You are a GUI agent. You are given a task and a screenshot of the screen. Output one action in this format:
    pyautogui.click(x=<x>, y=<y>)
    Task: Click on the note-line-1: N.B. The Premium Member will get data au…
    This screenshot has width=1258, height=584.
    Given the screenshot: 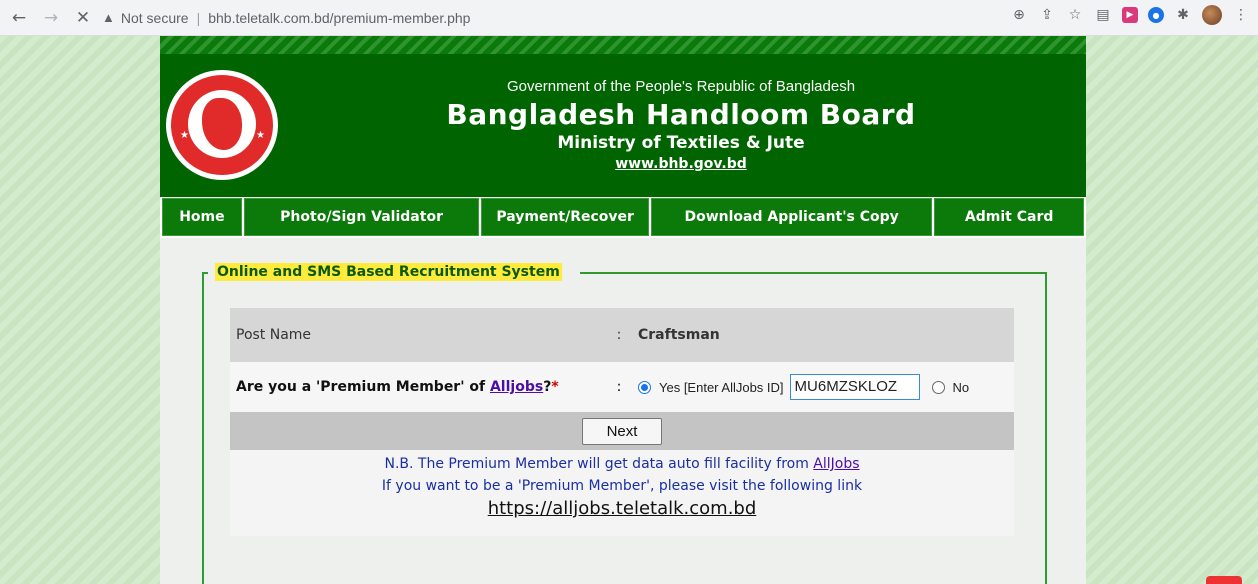 What is the action you would take?
    pyautogui.click(x=622, y=464)
    